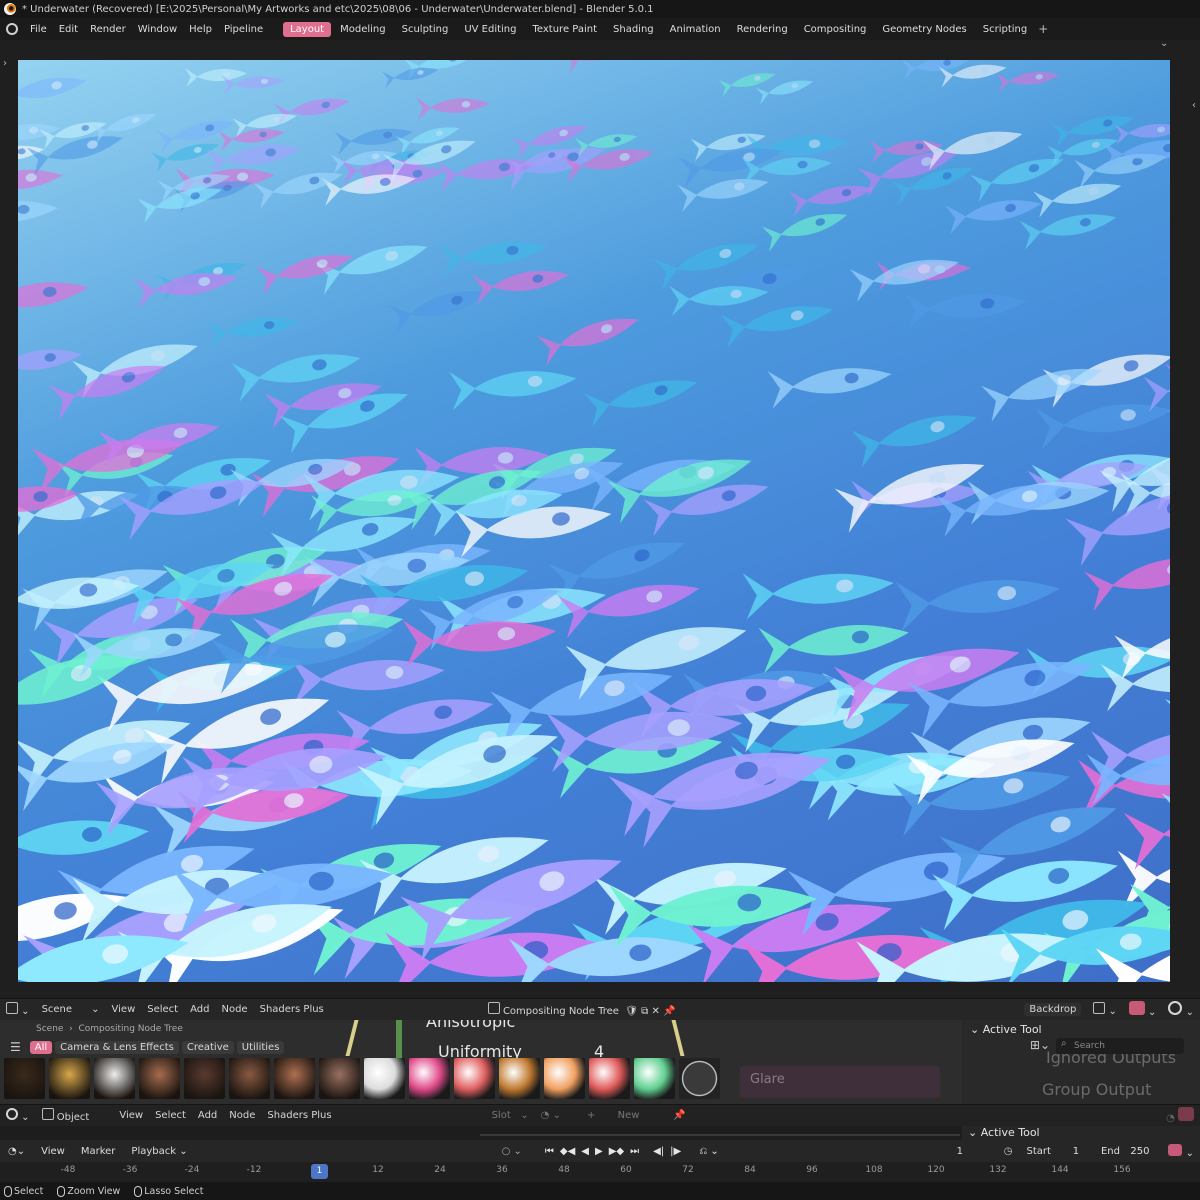  What do you see at coordinates (1181, 1009) in the screenshot?
I see `gizmo-icon: ⌄` at bounding box center [1181, 1009].